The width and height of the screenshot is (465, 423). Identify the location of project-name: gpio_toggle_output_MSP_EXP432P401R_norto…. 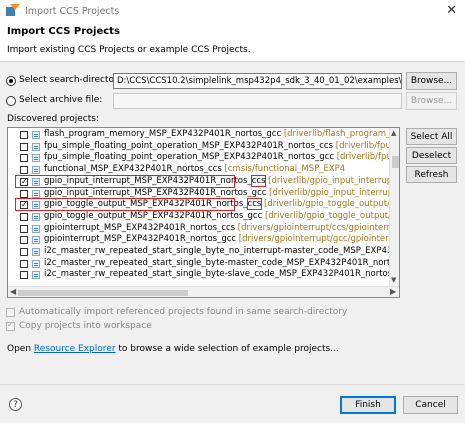
(221, 216).